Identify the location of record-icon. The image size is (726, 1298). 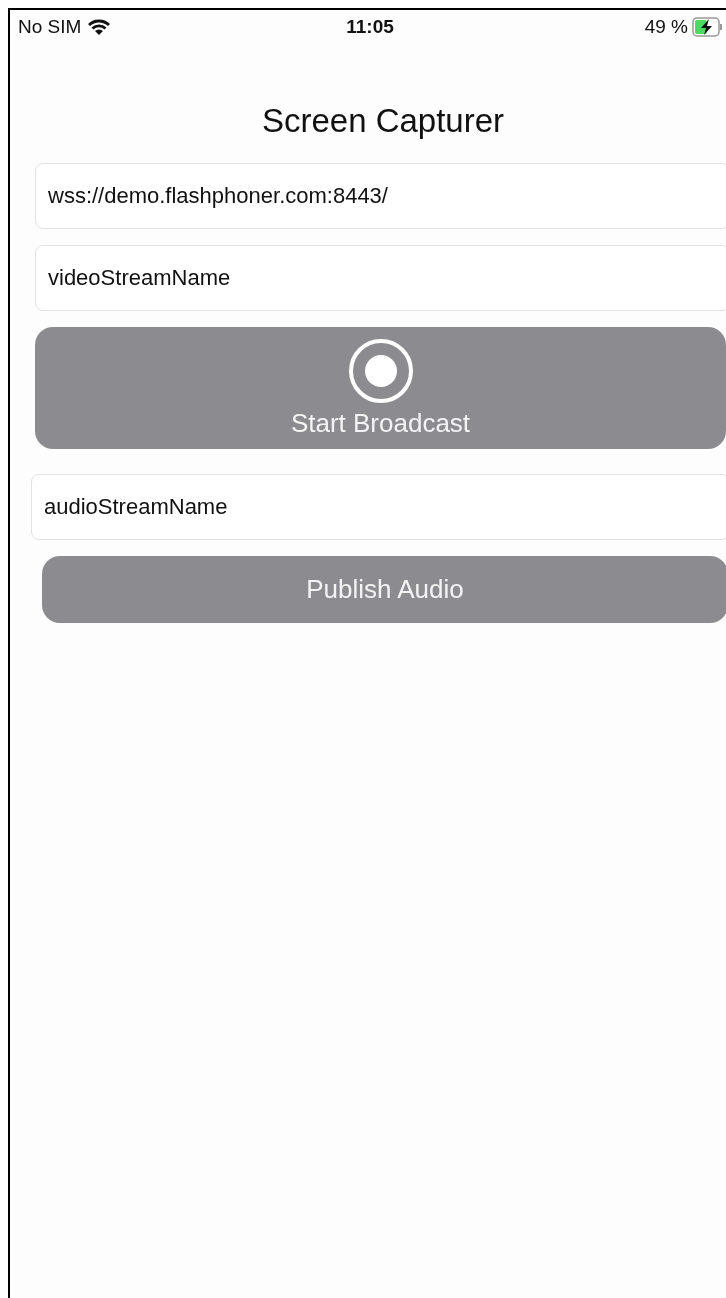
(380, 370).